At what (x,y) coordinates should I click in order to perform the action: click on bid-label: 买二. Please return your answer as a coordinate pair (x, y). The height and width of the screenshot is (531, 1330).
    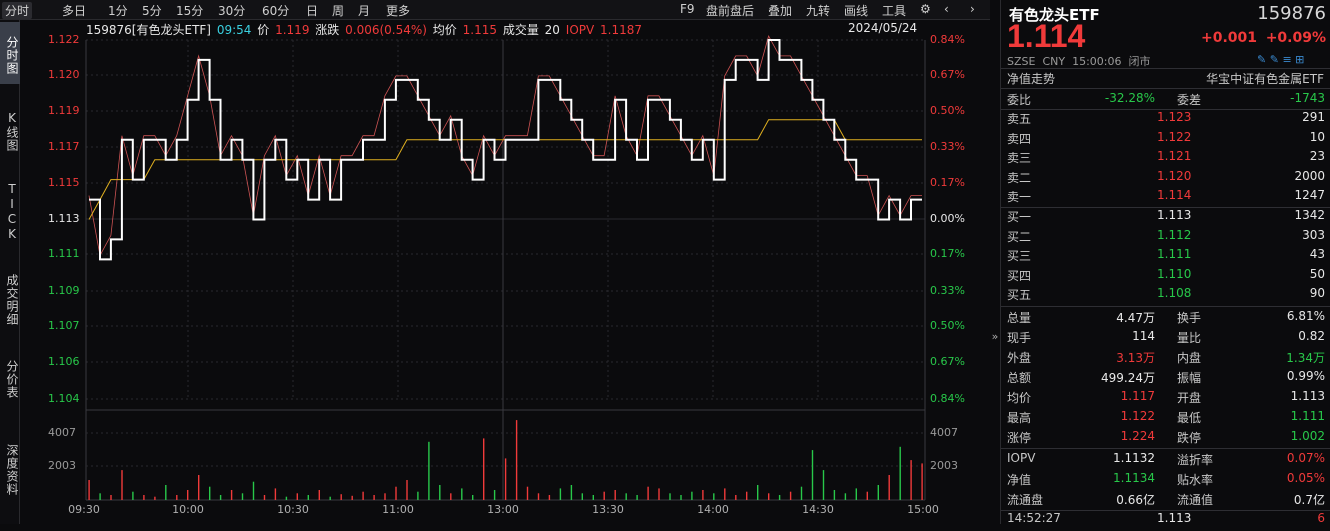
    Looking at the image, I should click on (1019, 236).